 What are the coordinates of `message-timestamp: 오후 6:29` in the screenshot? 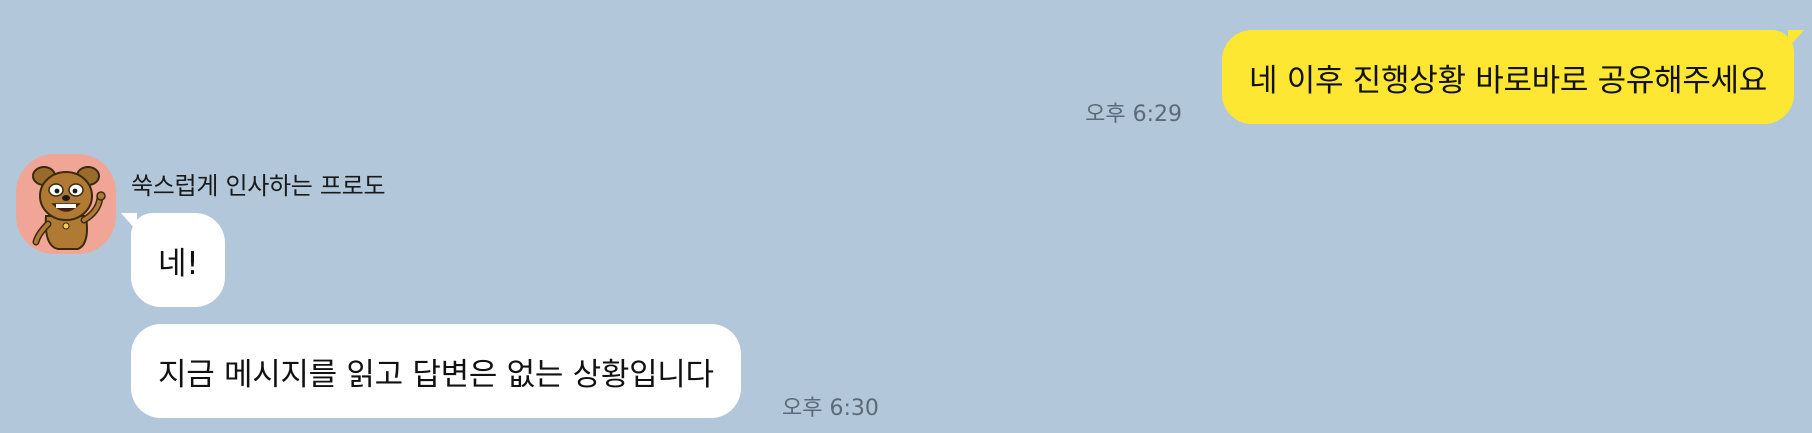 It's located at (1133, 114).